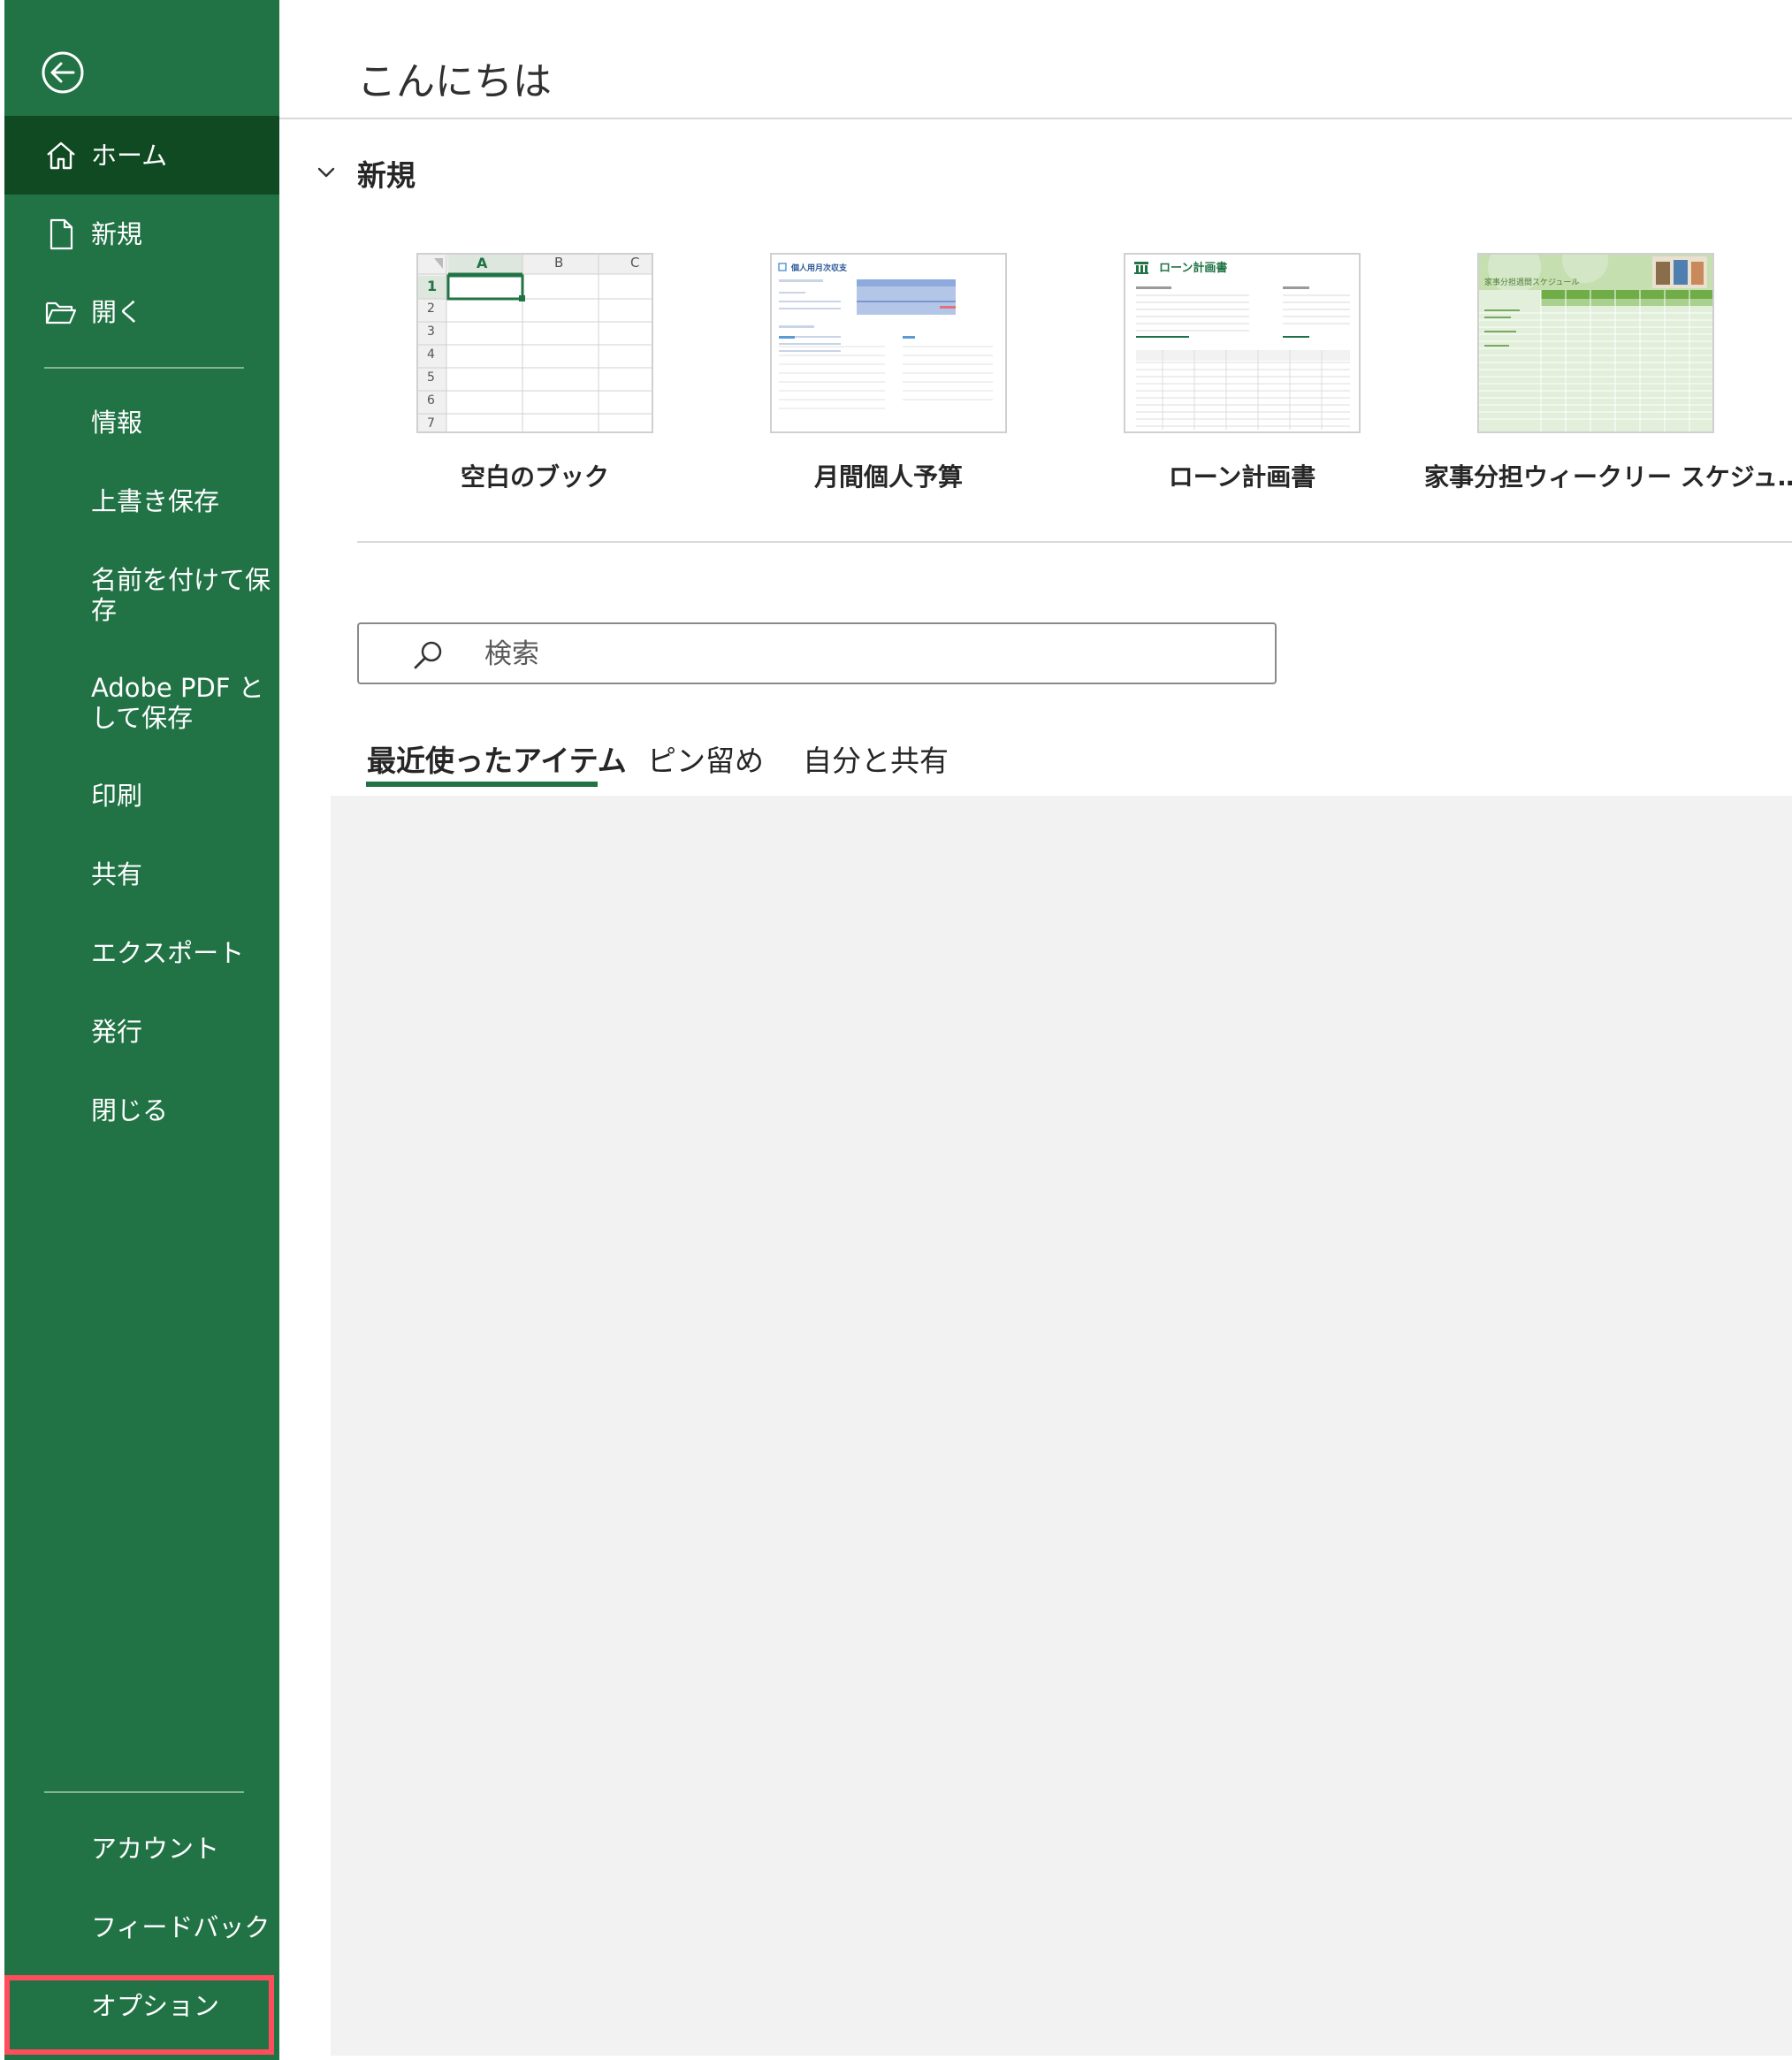 The image size is (1792, 2060). Describe the element at coordinates (885, 336) in the screenshot. I see `budget-preview-graphic` at that location.